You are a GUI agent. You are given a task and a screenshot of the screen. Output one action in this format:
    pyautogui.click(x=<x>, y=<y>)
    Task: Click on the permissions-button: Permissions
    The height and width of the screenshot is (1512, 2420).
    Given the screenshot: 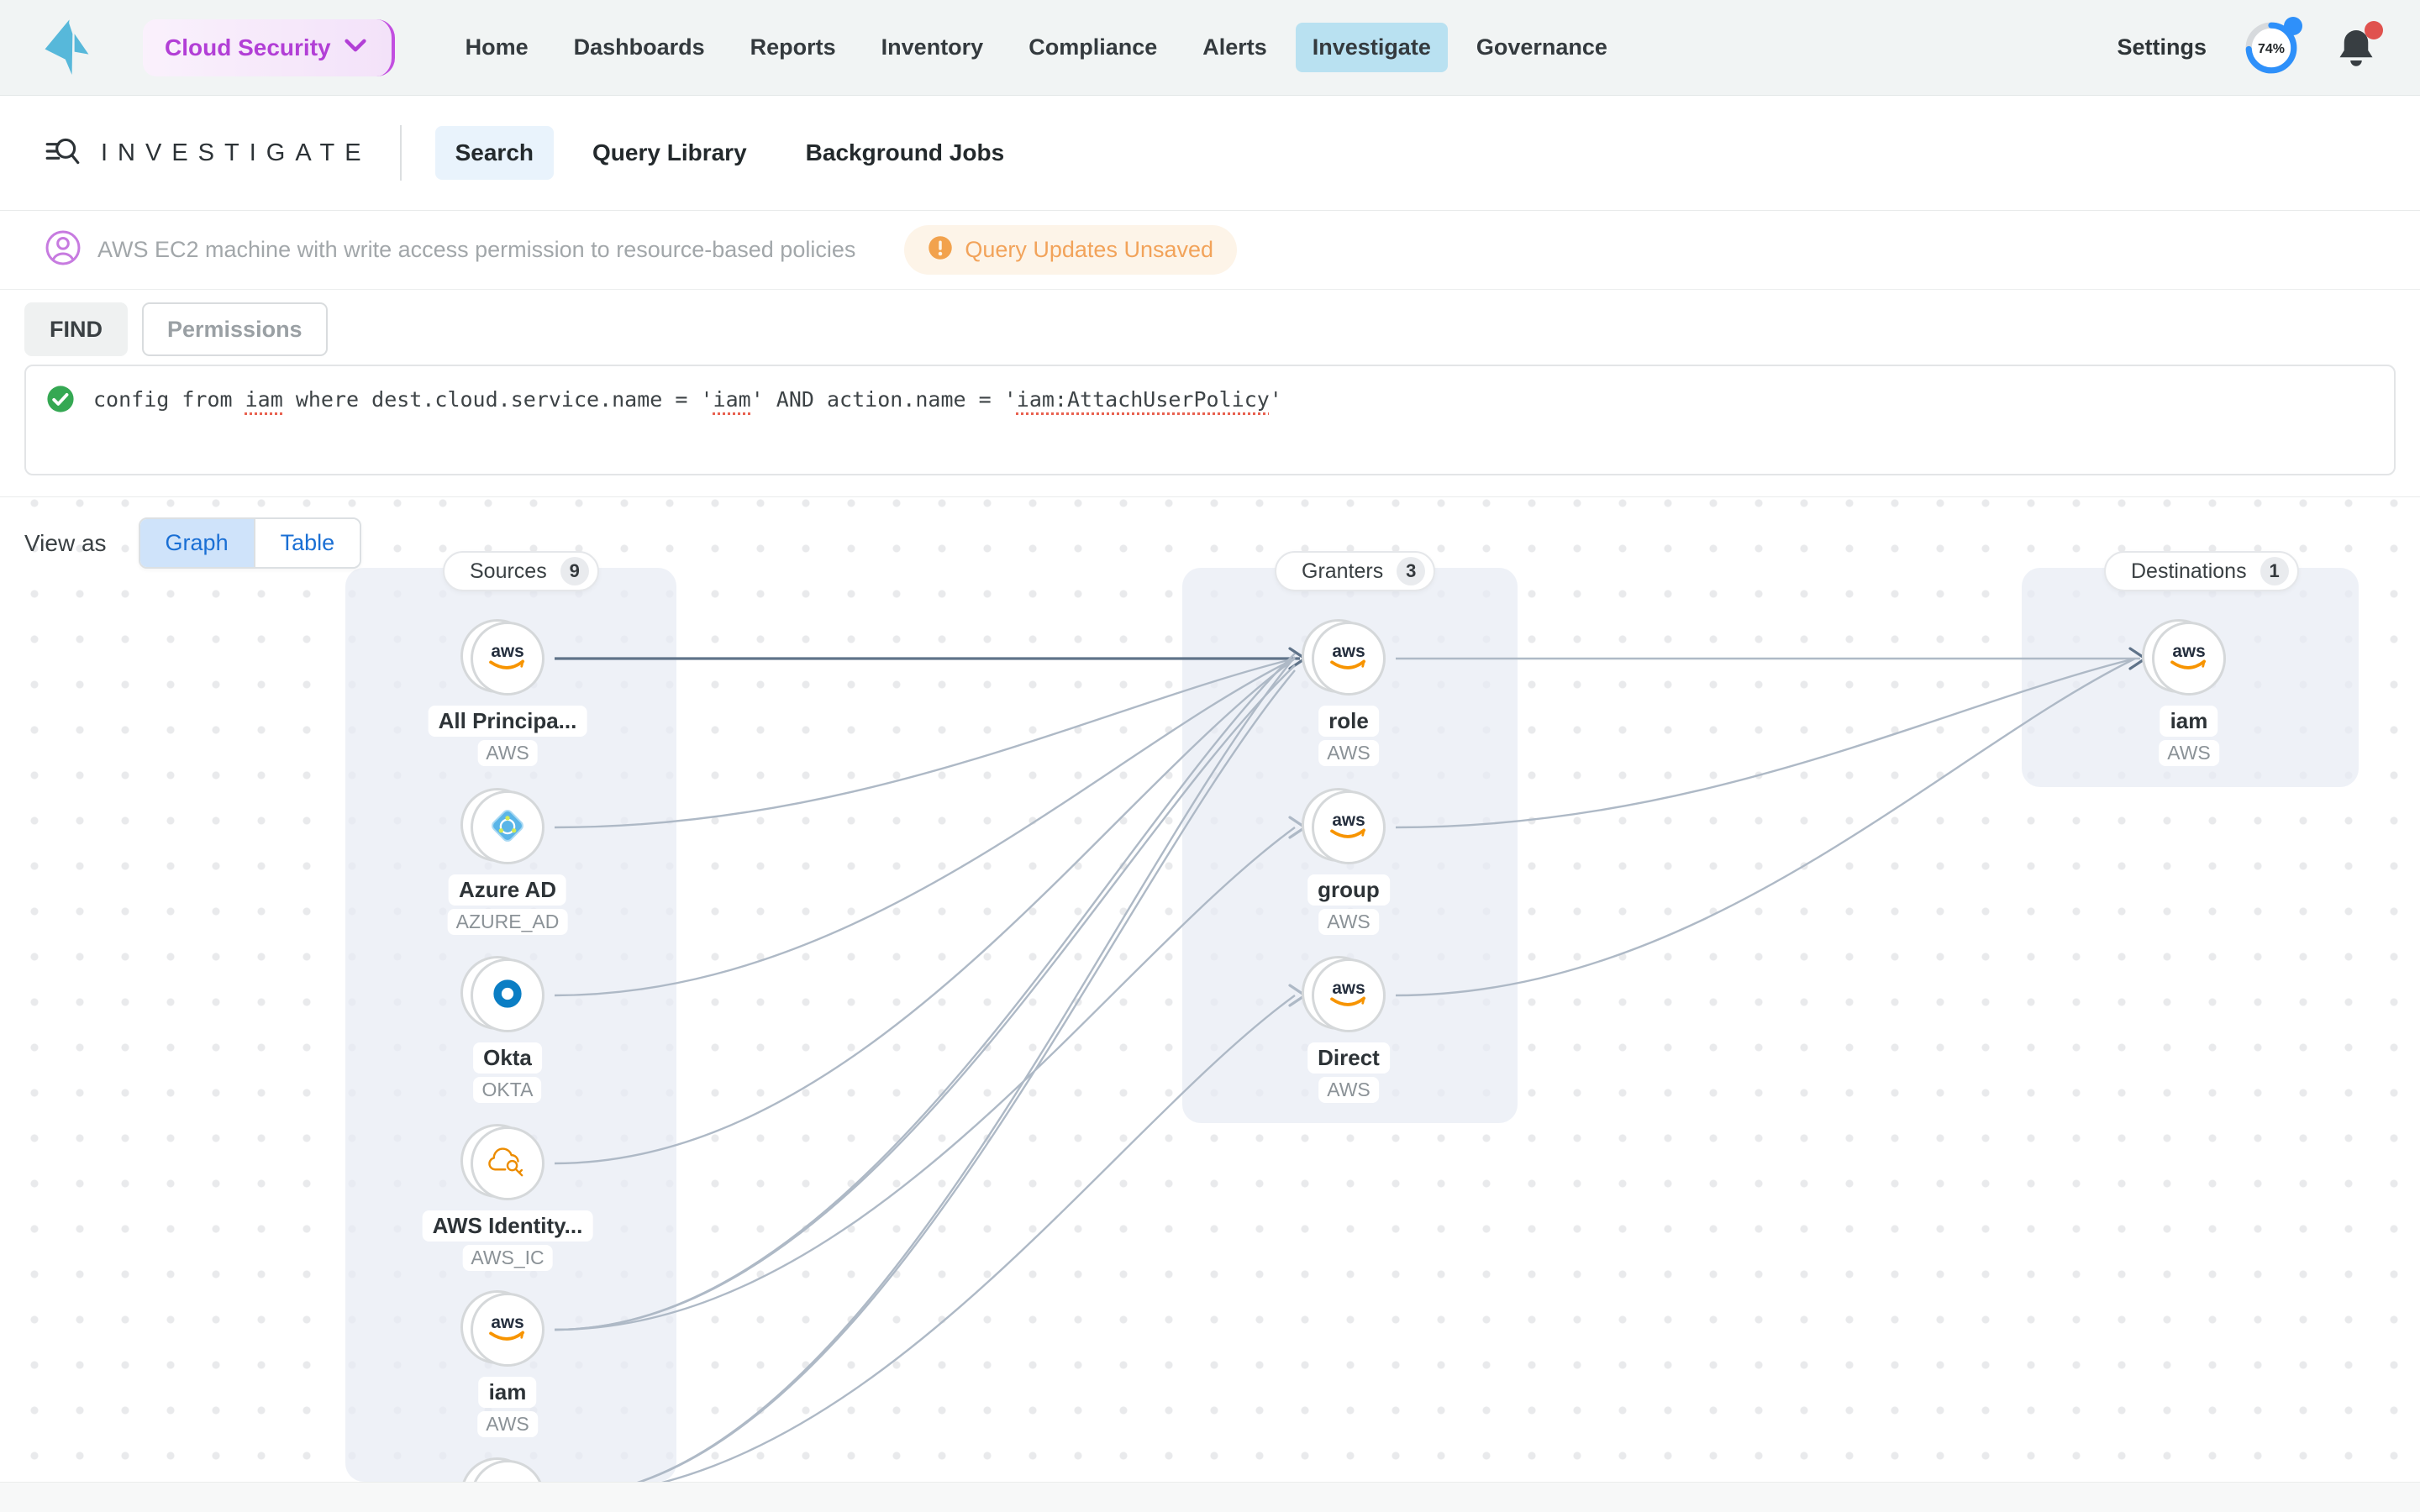 What is the action you would take?
    pyautogui.click(x=235, y=329)
    